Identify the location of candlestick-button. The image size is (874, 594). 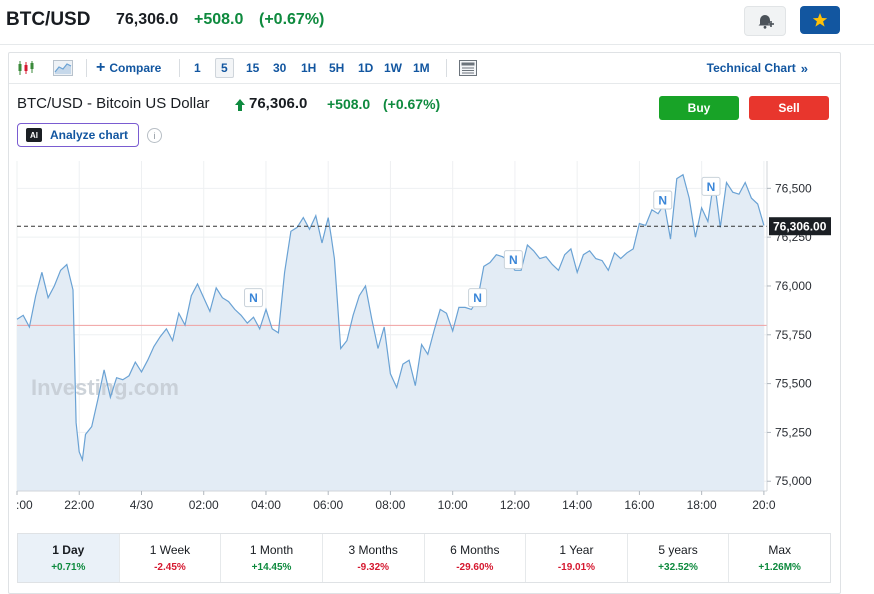
(26, 68).